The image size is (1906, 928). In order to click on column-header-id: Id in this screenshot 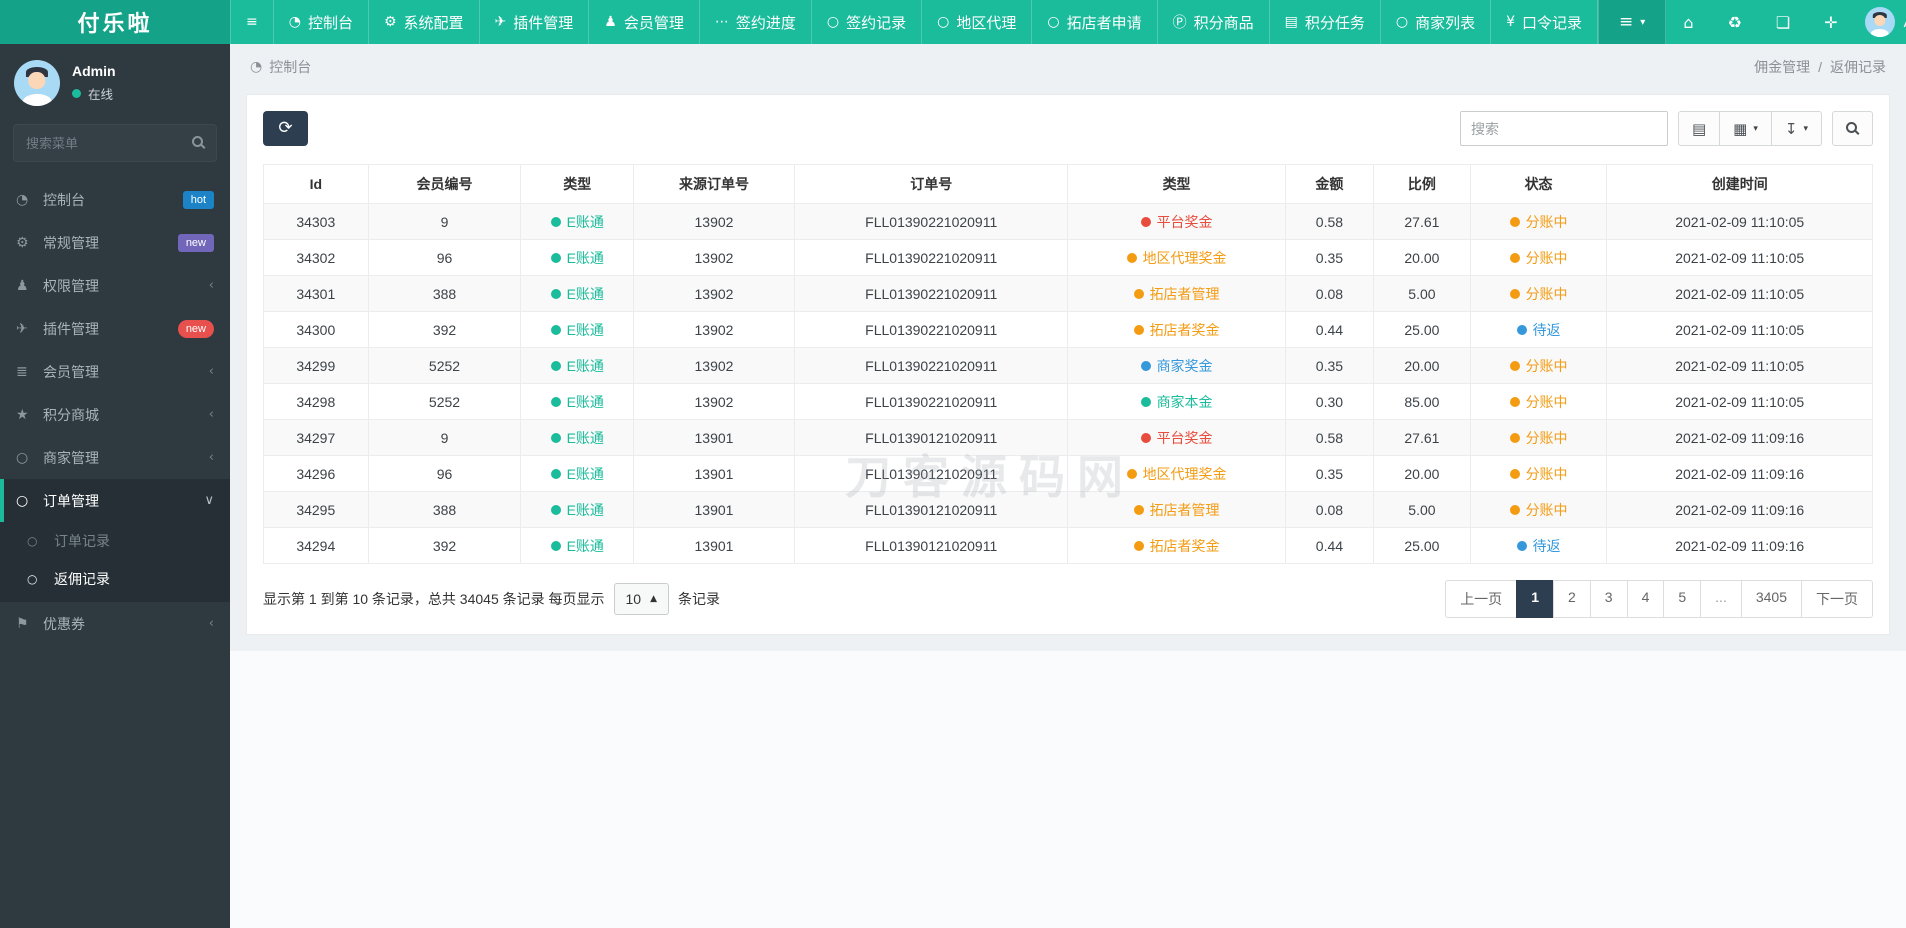, I will do `click(316, 184)`.